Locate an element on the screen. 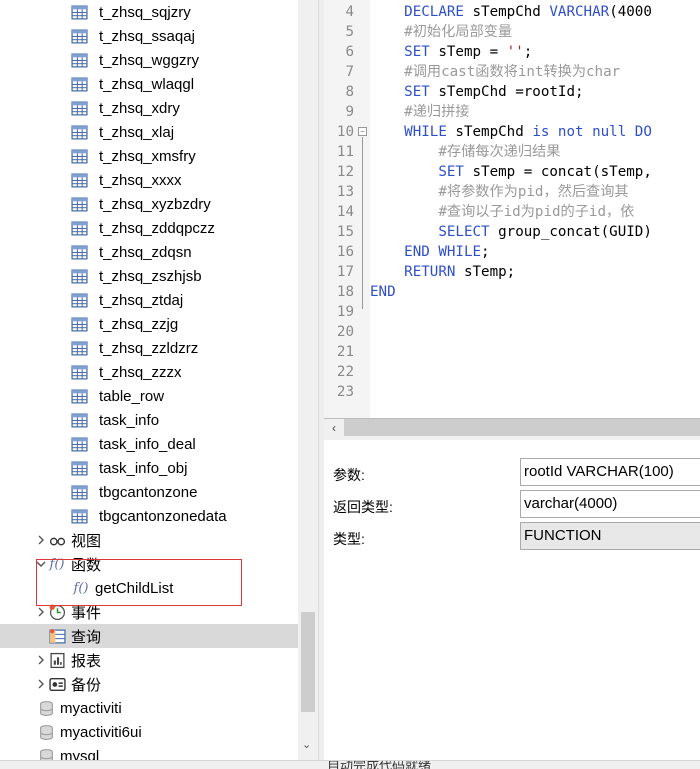  code-token: sTemp = concat(sTemp, is located at coordinates (557, 172).